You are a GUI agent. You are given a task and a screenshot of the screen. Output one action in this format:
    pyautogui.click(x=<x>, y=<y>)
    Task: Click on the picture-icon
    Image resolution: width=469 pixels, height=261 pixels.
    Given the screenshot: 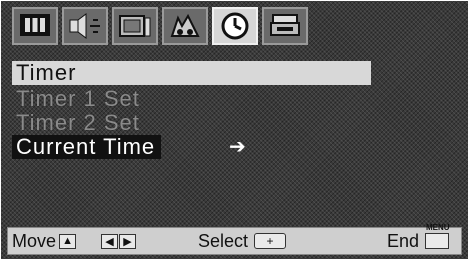 What is the action you would take?
    pyautogui.click(x=35, y=25)
    